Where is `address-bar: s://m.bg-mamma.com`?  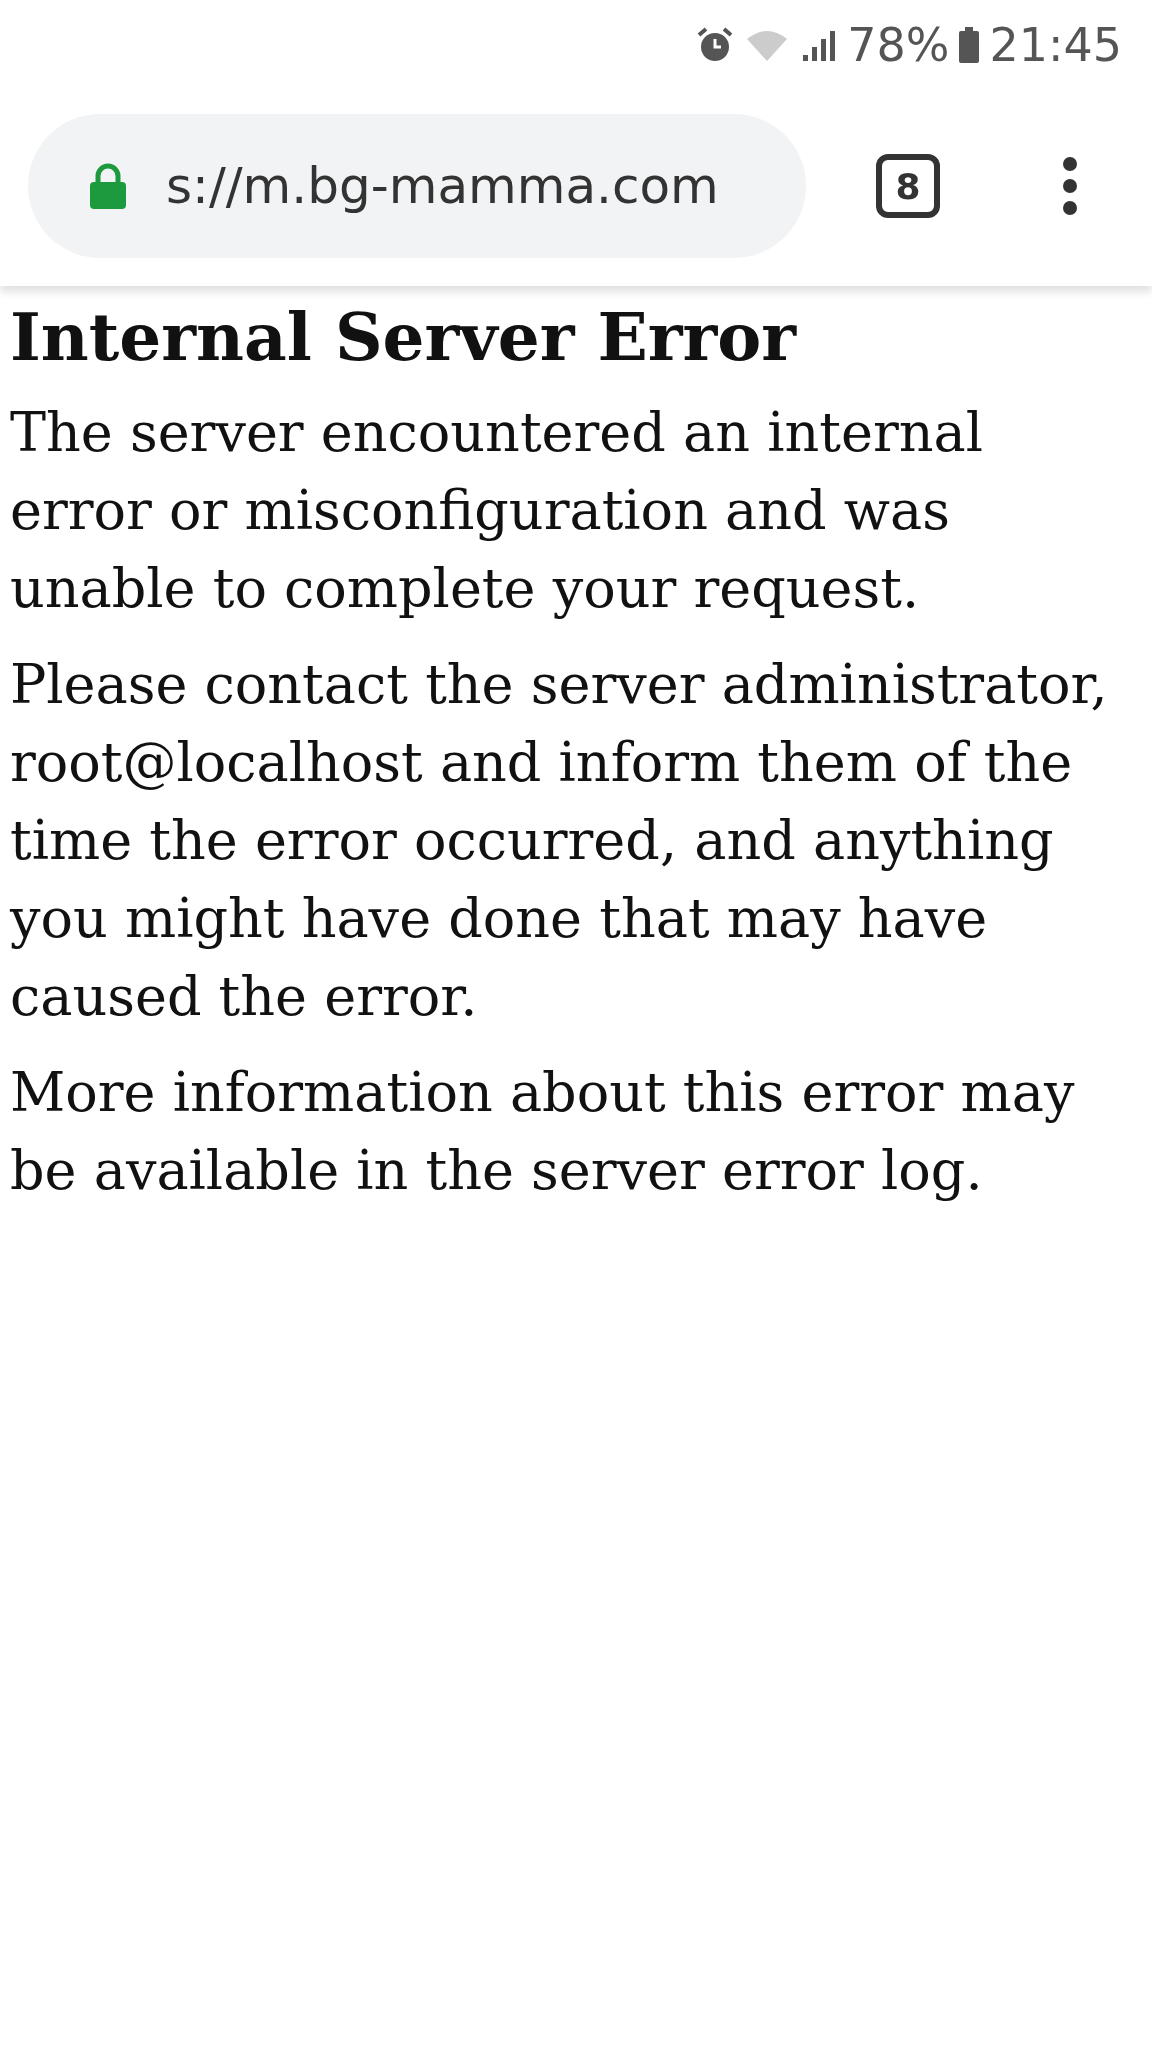
address-bar: s://m.bg-mamma.com is located at coordinates (417, 186).